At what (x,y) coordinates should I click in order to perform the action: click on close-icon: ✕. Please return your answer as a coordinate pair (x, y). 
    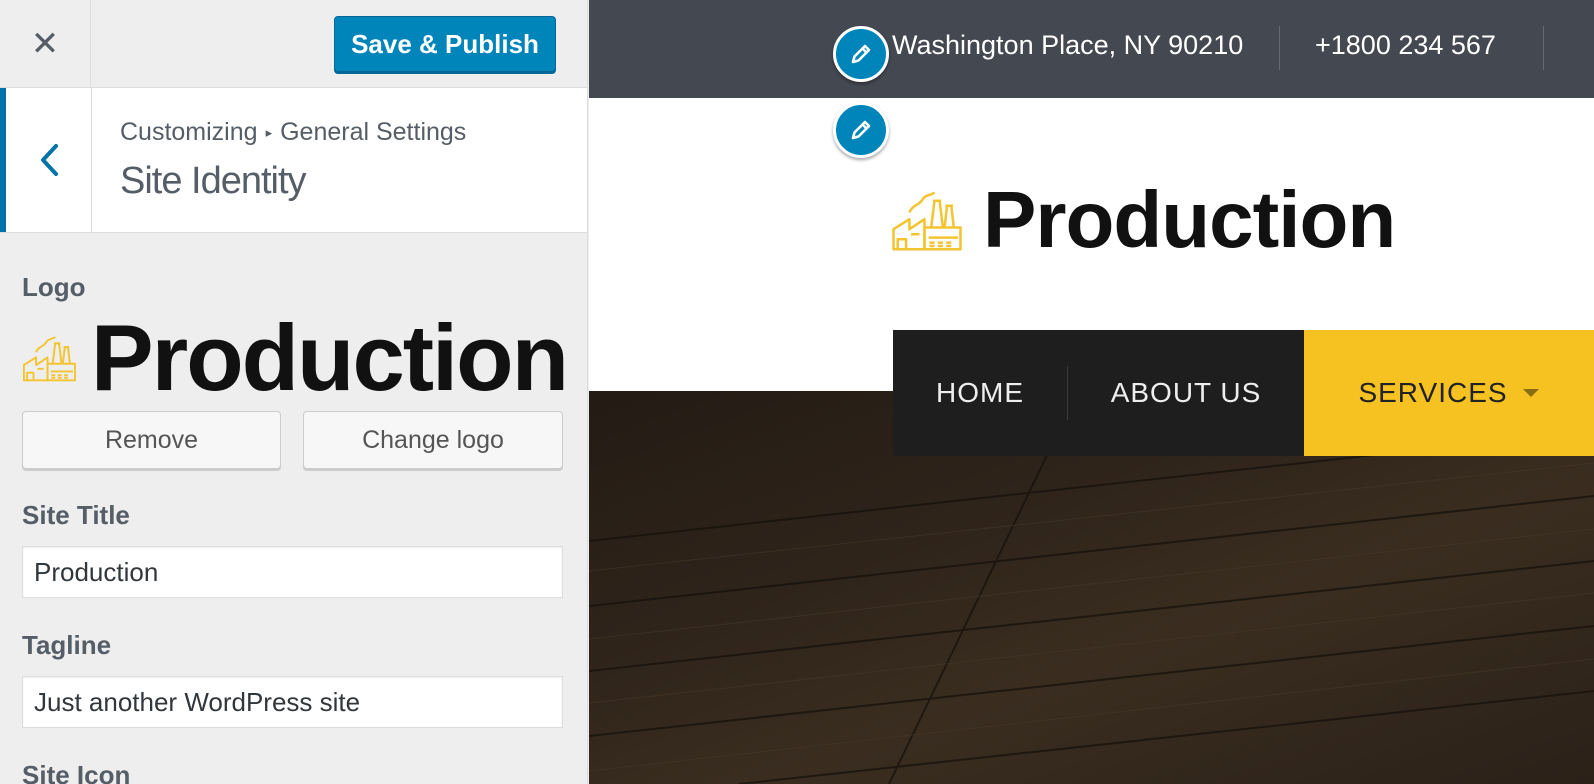
    Looking at the image, I should click on (45, 43).